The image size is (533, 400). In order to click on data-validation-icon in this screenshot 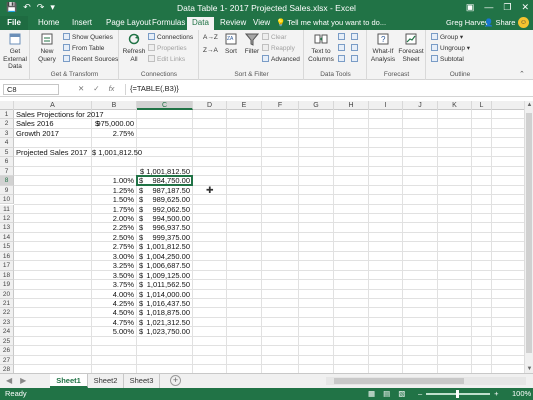, I will do `click(342, 59)`.